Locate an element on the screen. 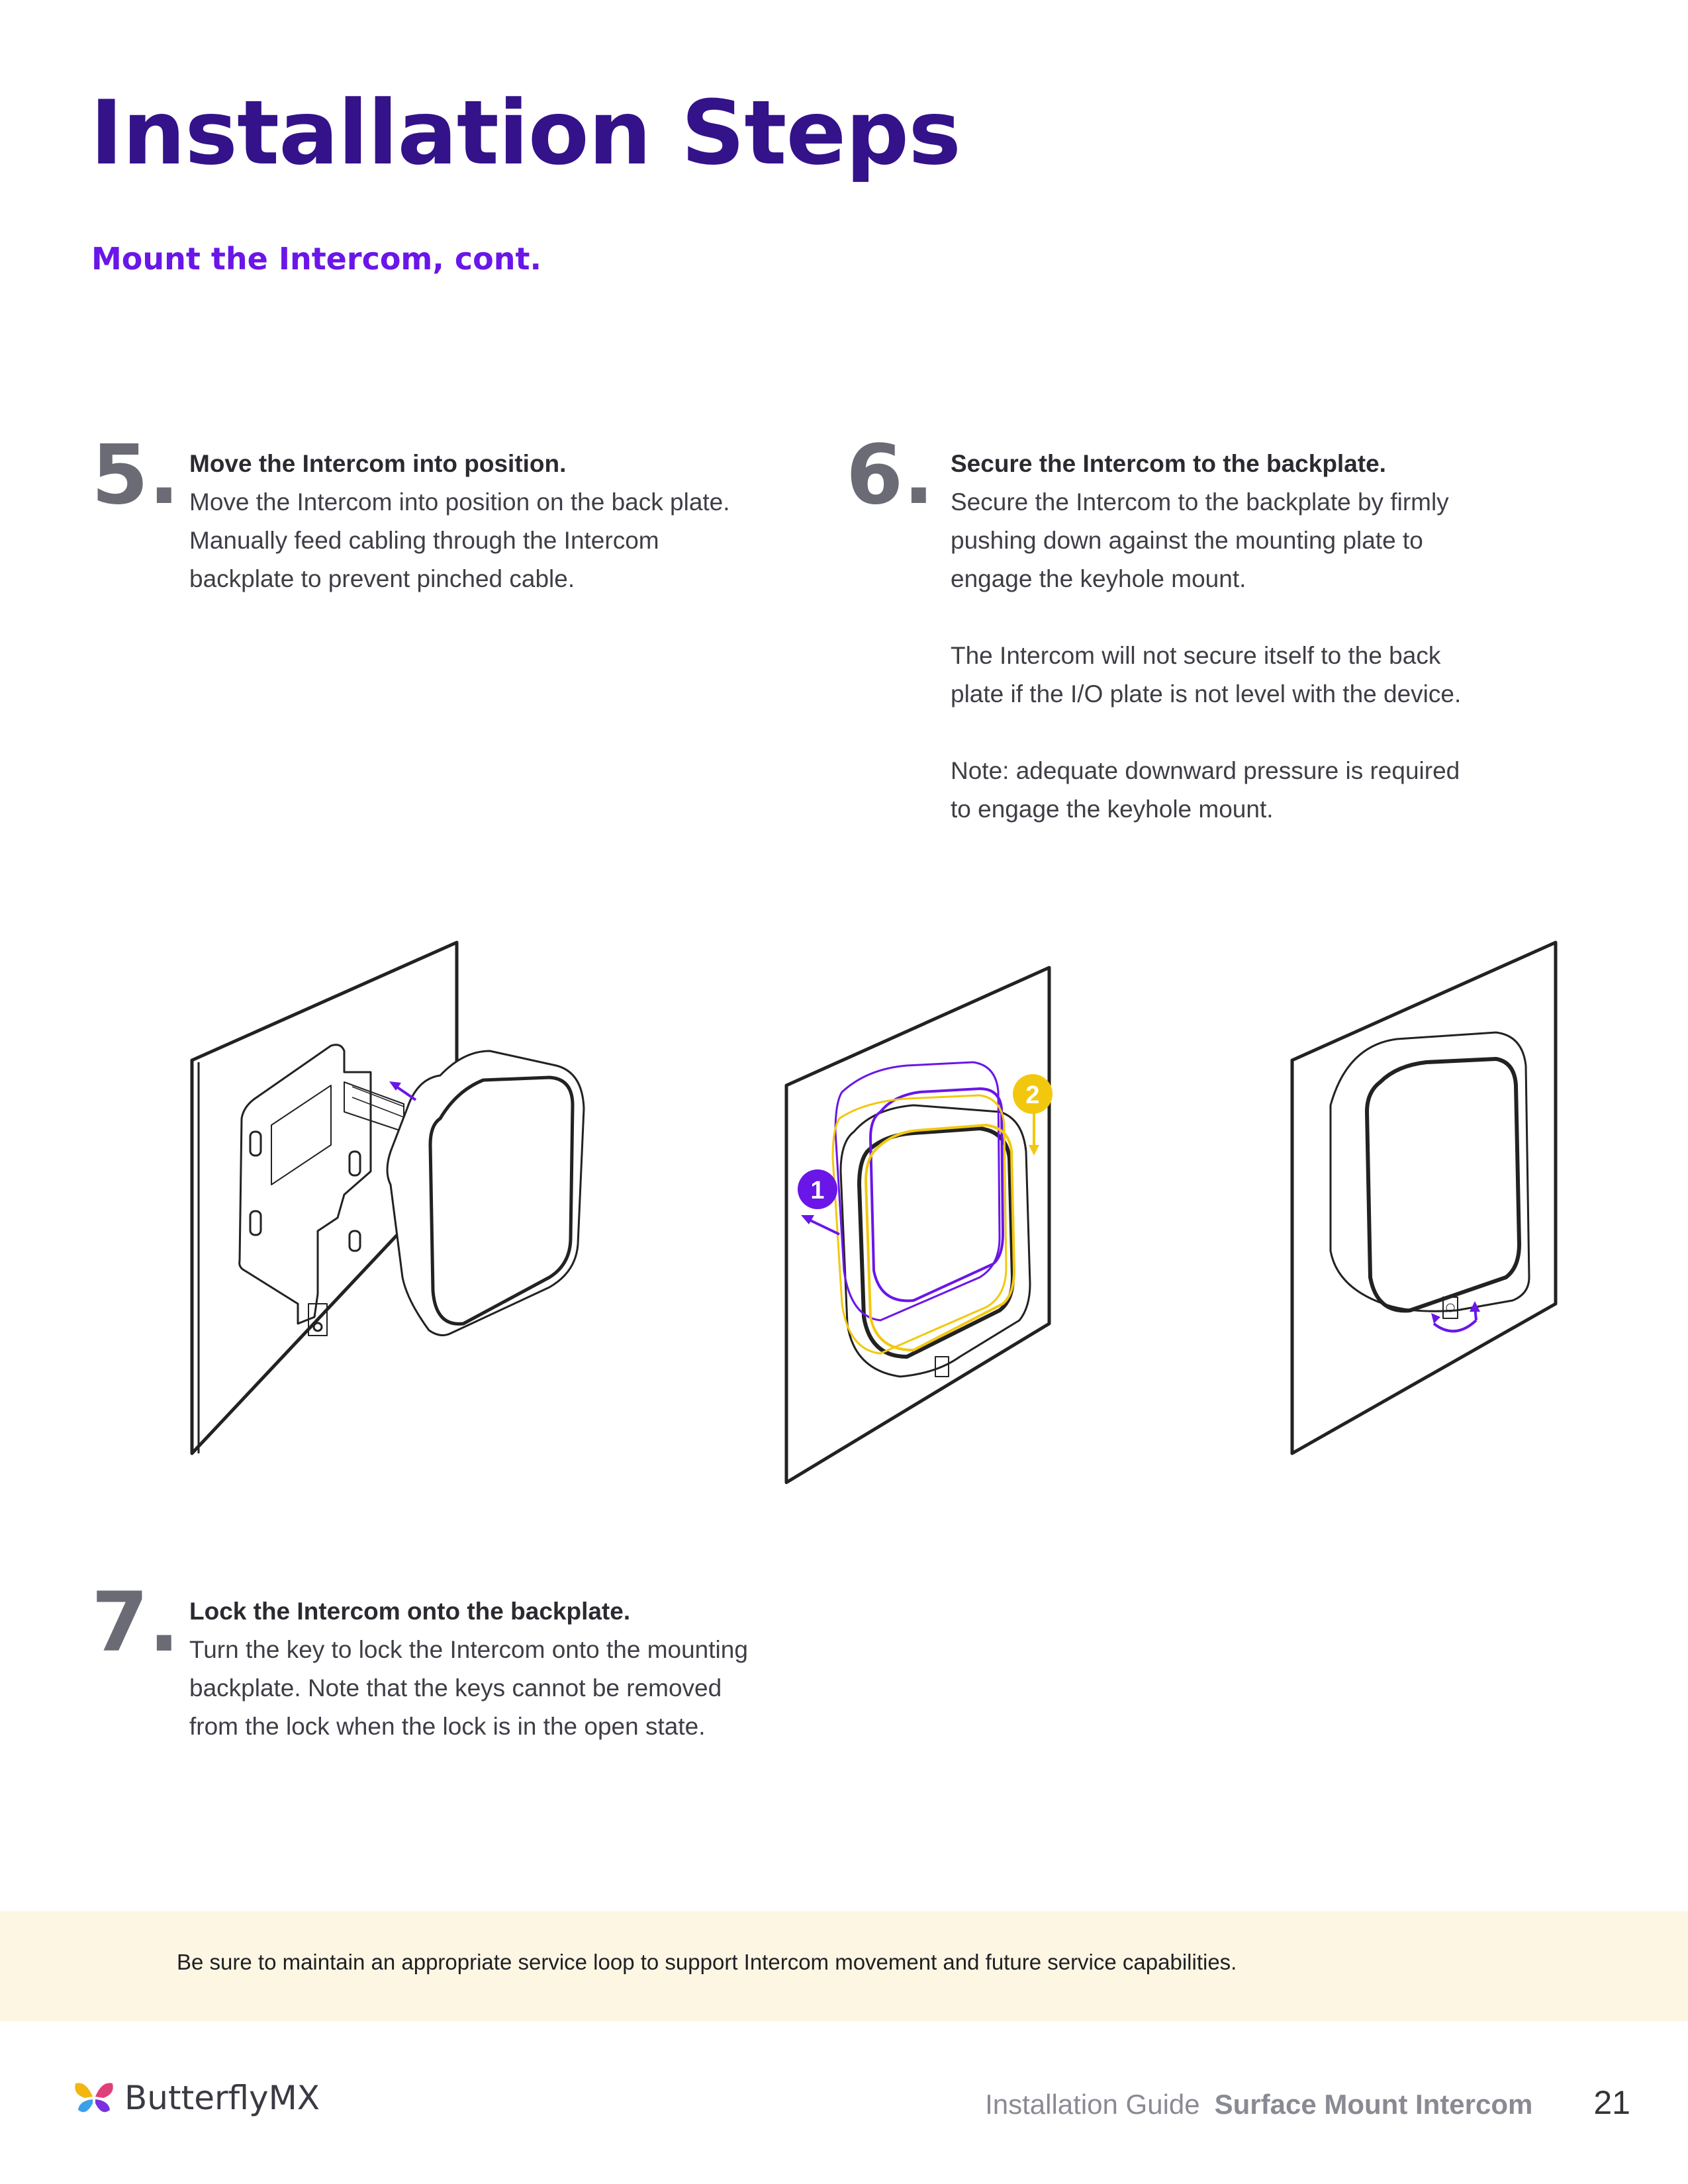  brand-name: ButterflyMX is located at coordinates (222, 2098).